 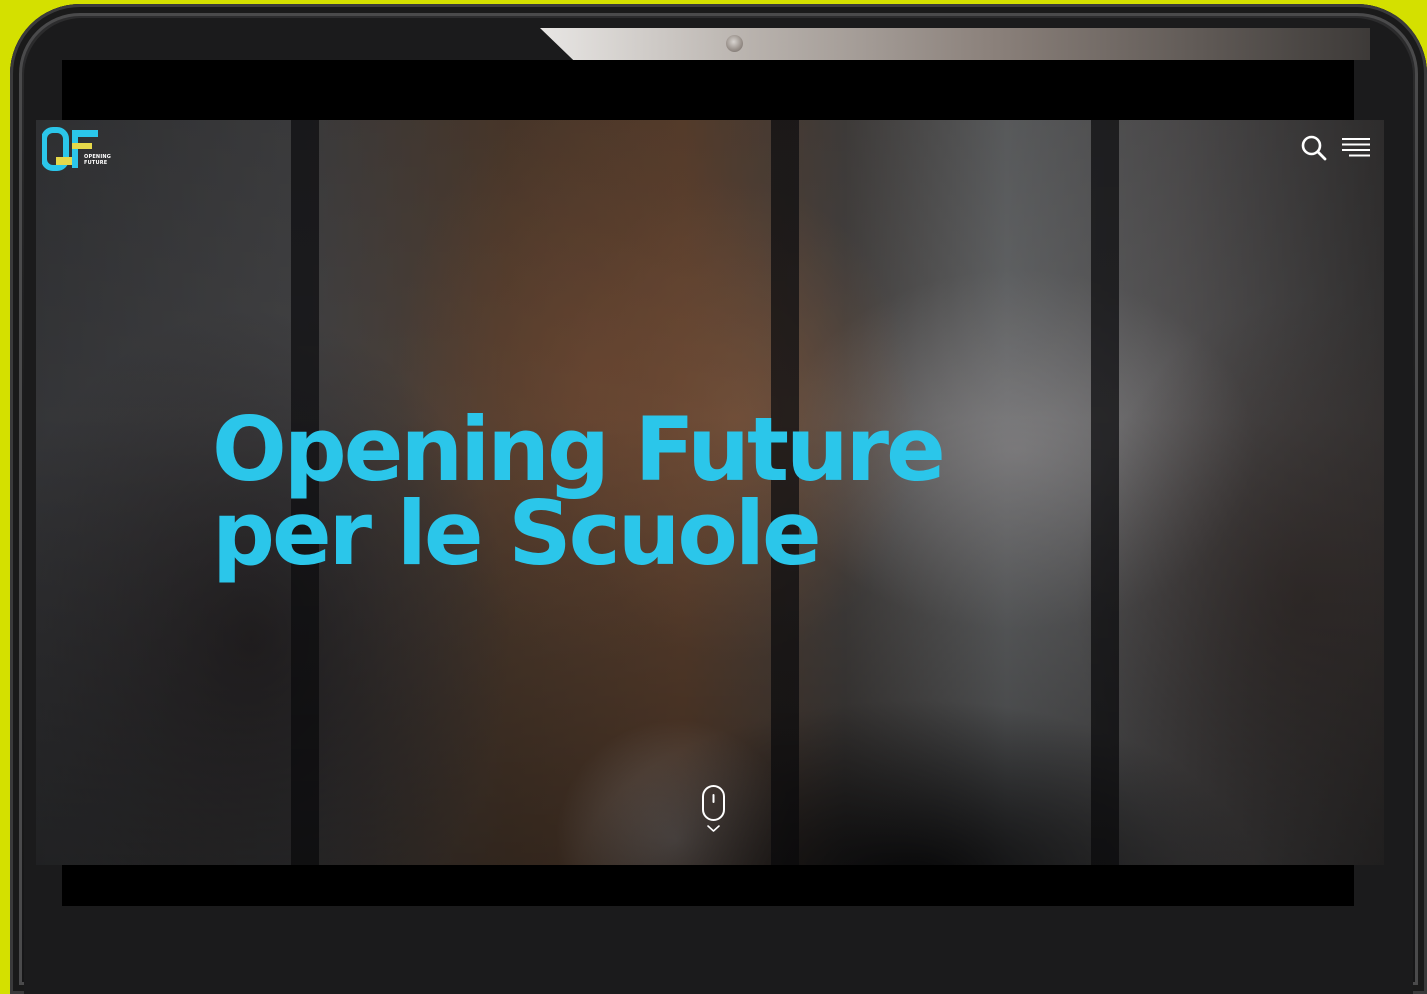 What do you see at coordinates (955, 44) in the screenshot?
I see `tablet-top-reflection` at bounding box center [955, 44].